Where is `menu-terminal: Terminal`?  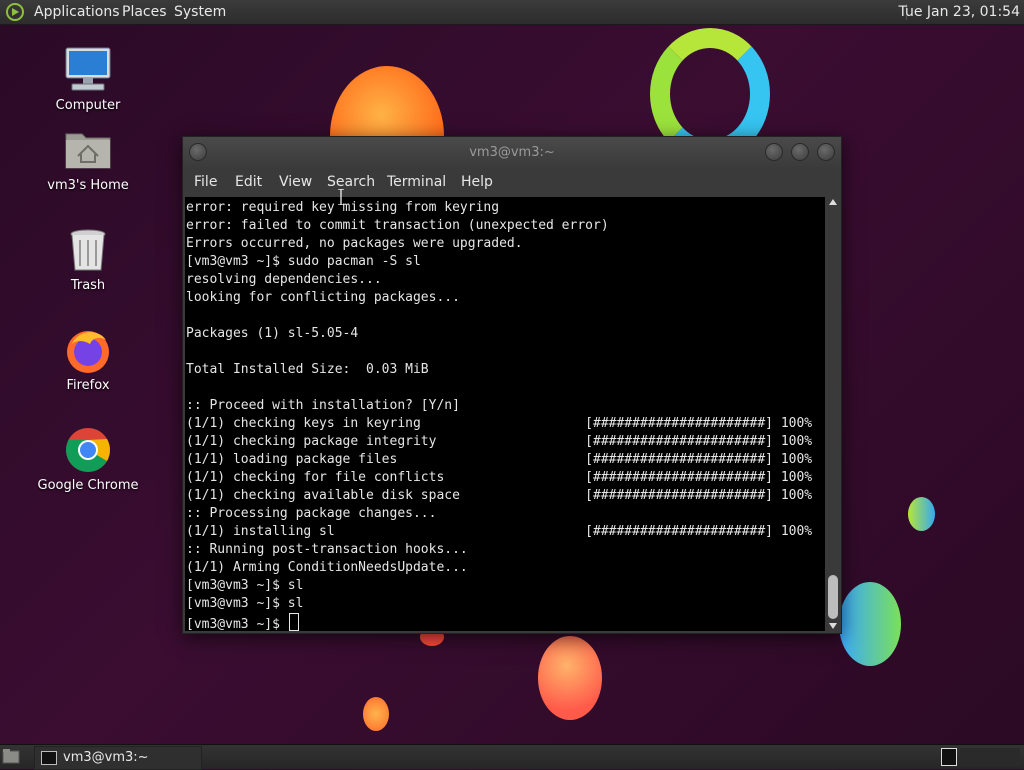 menu-terminal: Terminal is located at coordinates (416, 182).